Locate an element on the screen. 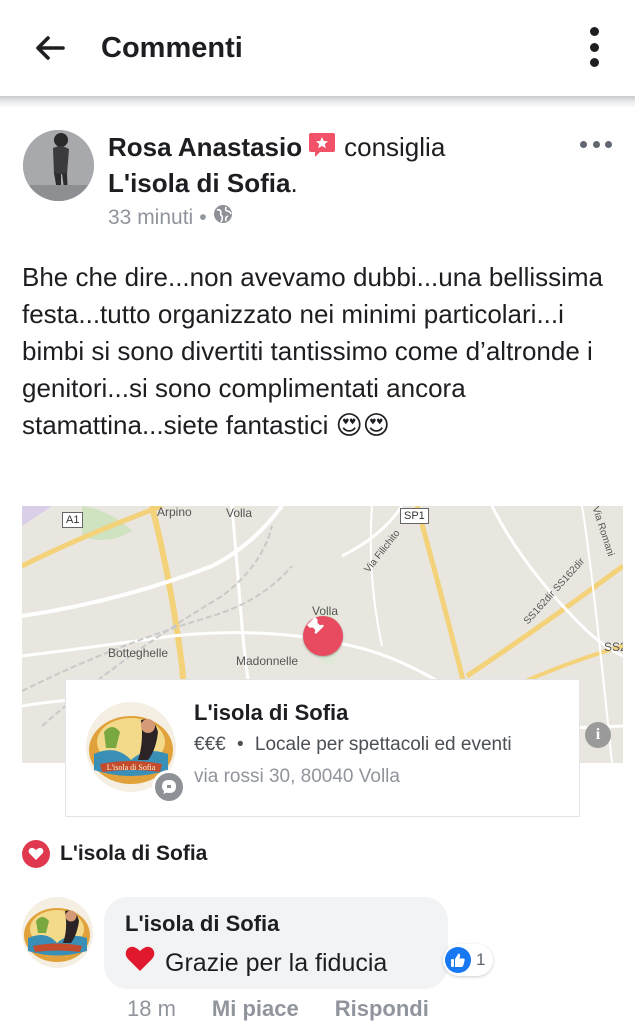 Image resolution: width=635 pixels, height=1024 pixels. place-category-line: €€€ • Locale per spettacoli ed eventi is located at coordinates (353, 745).